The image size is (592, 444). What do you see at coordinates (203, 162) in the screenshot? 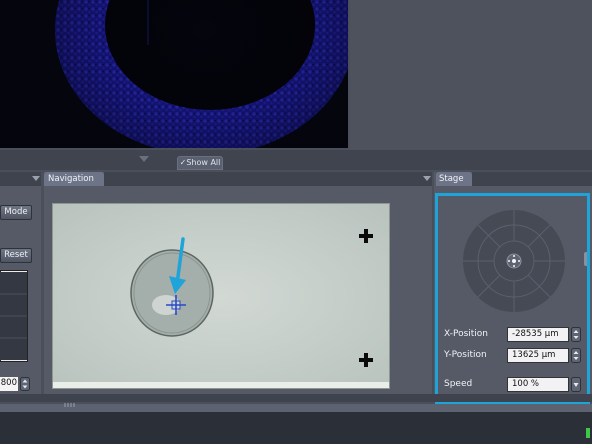
I see `show-all-label: Show All` at bounding box center [203, 162].